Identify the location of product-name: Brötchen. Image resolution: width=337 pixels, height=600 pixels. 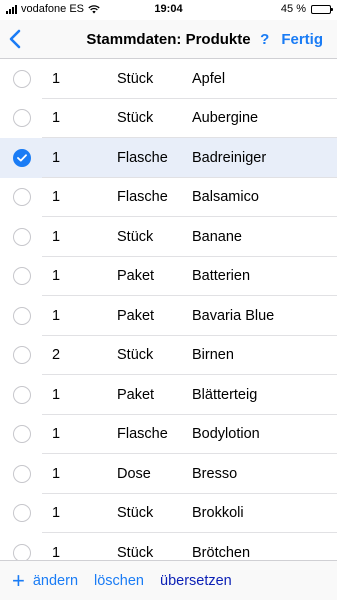
(221, 552).